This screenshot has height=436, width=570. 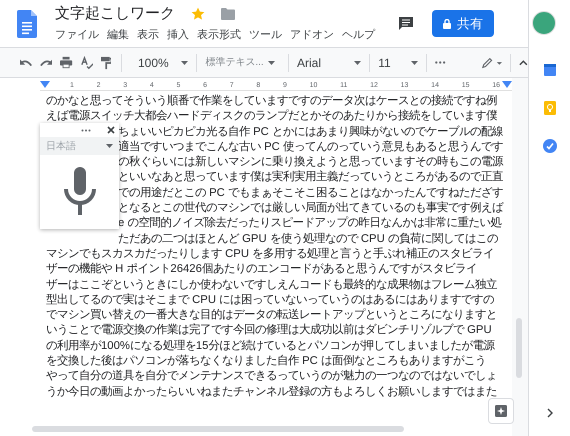 What do you see at coordinates (270, 300) in the screenshot?
I see `document-text-line: 型出してるので実はそこまで CPU には困っていないっていうのはあるにはありますですの` at bounding box center [270, 300].